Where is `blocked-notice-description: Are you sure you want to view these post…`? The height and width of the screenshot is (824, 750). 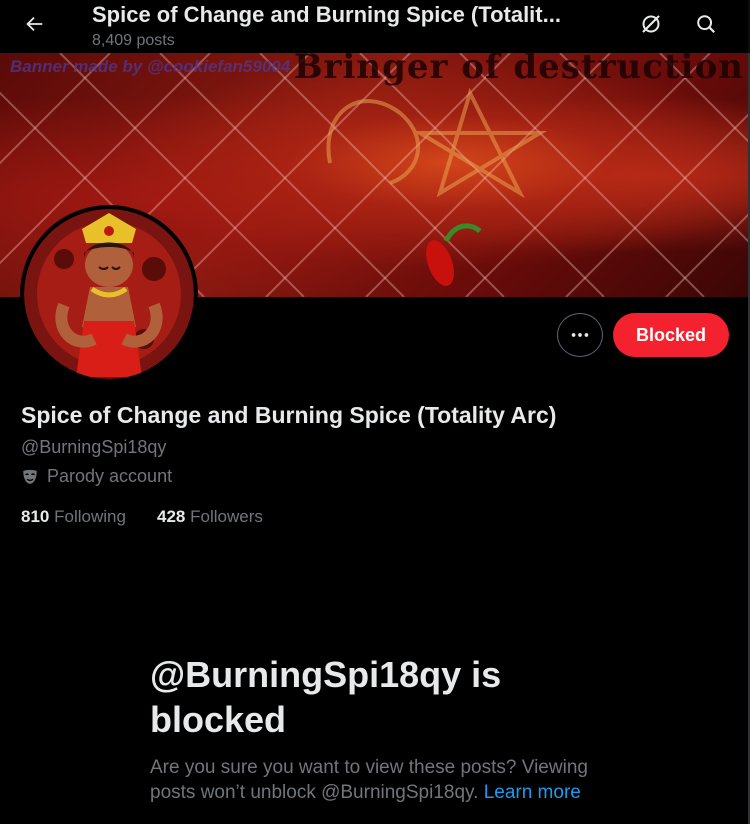
blocked-notice-description: Are you sure you want to view these post… is located at coordinates (380, 780).